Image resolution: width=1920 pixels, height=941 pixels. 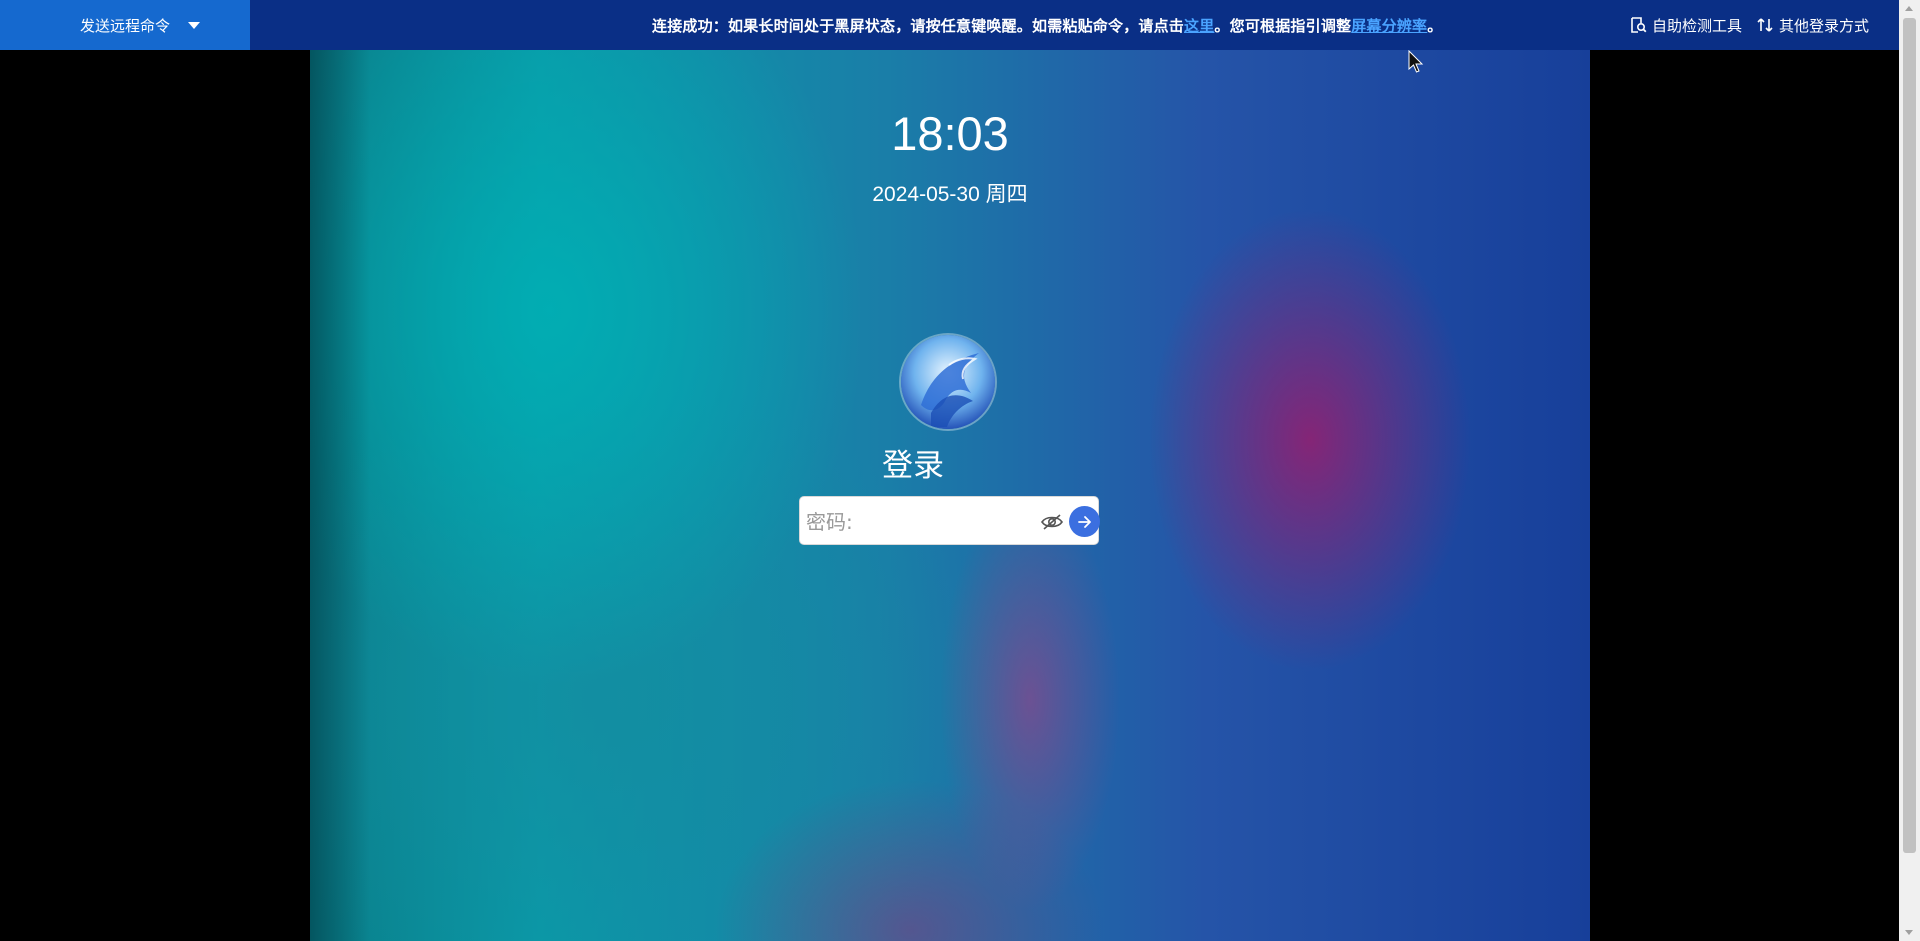 I want to click on mouse-pointer-icon, so click(x=1416, y=61).